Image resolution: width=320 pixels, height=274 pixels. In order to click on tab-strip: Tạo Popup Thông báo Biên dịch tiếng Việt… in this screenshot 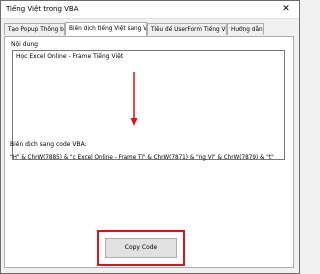, I will do `click(150, 29)`.